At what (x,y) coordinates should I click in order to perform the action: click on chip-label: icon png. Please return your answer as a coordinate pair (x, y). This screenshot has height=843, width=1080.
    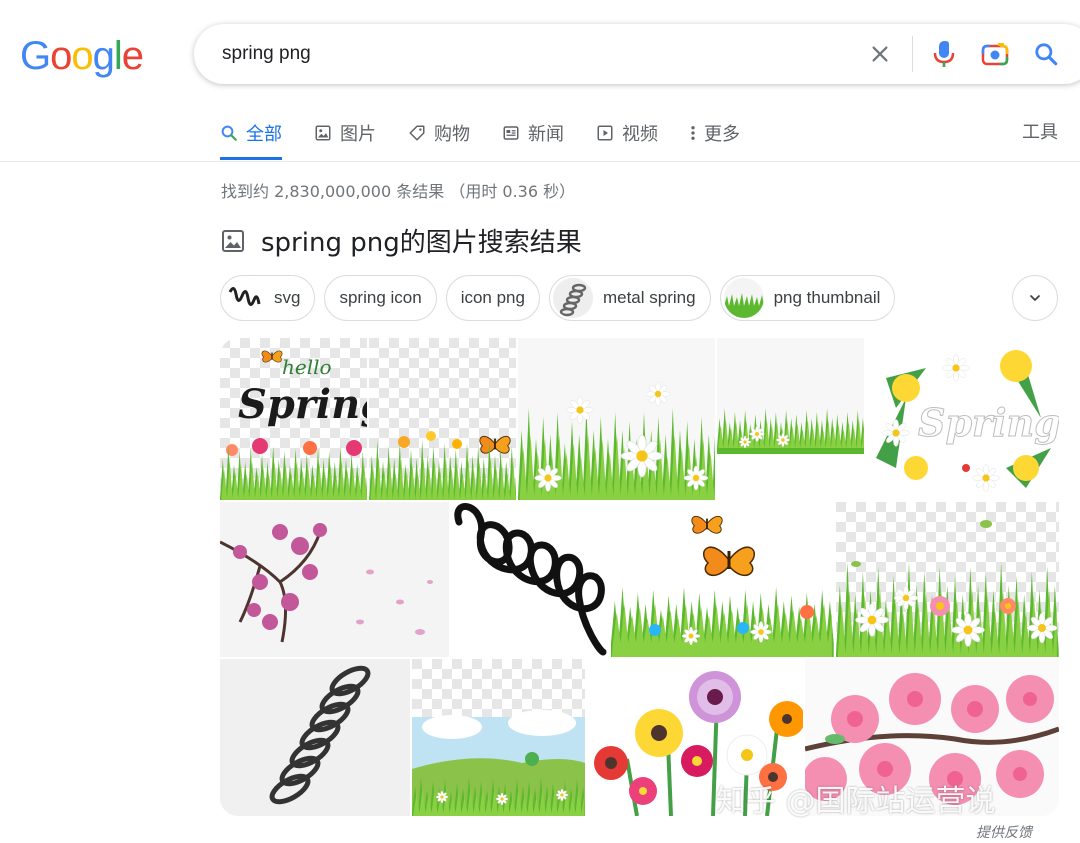
    Looking at the image, I should click on (492, 297).